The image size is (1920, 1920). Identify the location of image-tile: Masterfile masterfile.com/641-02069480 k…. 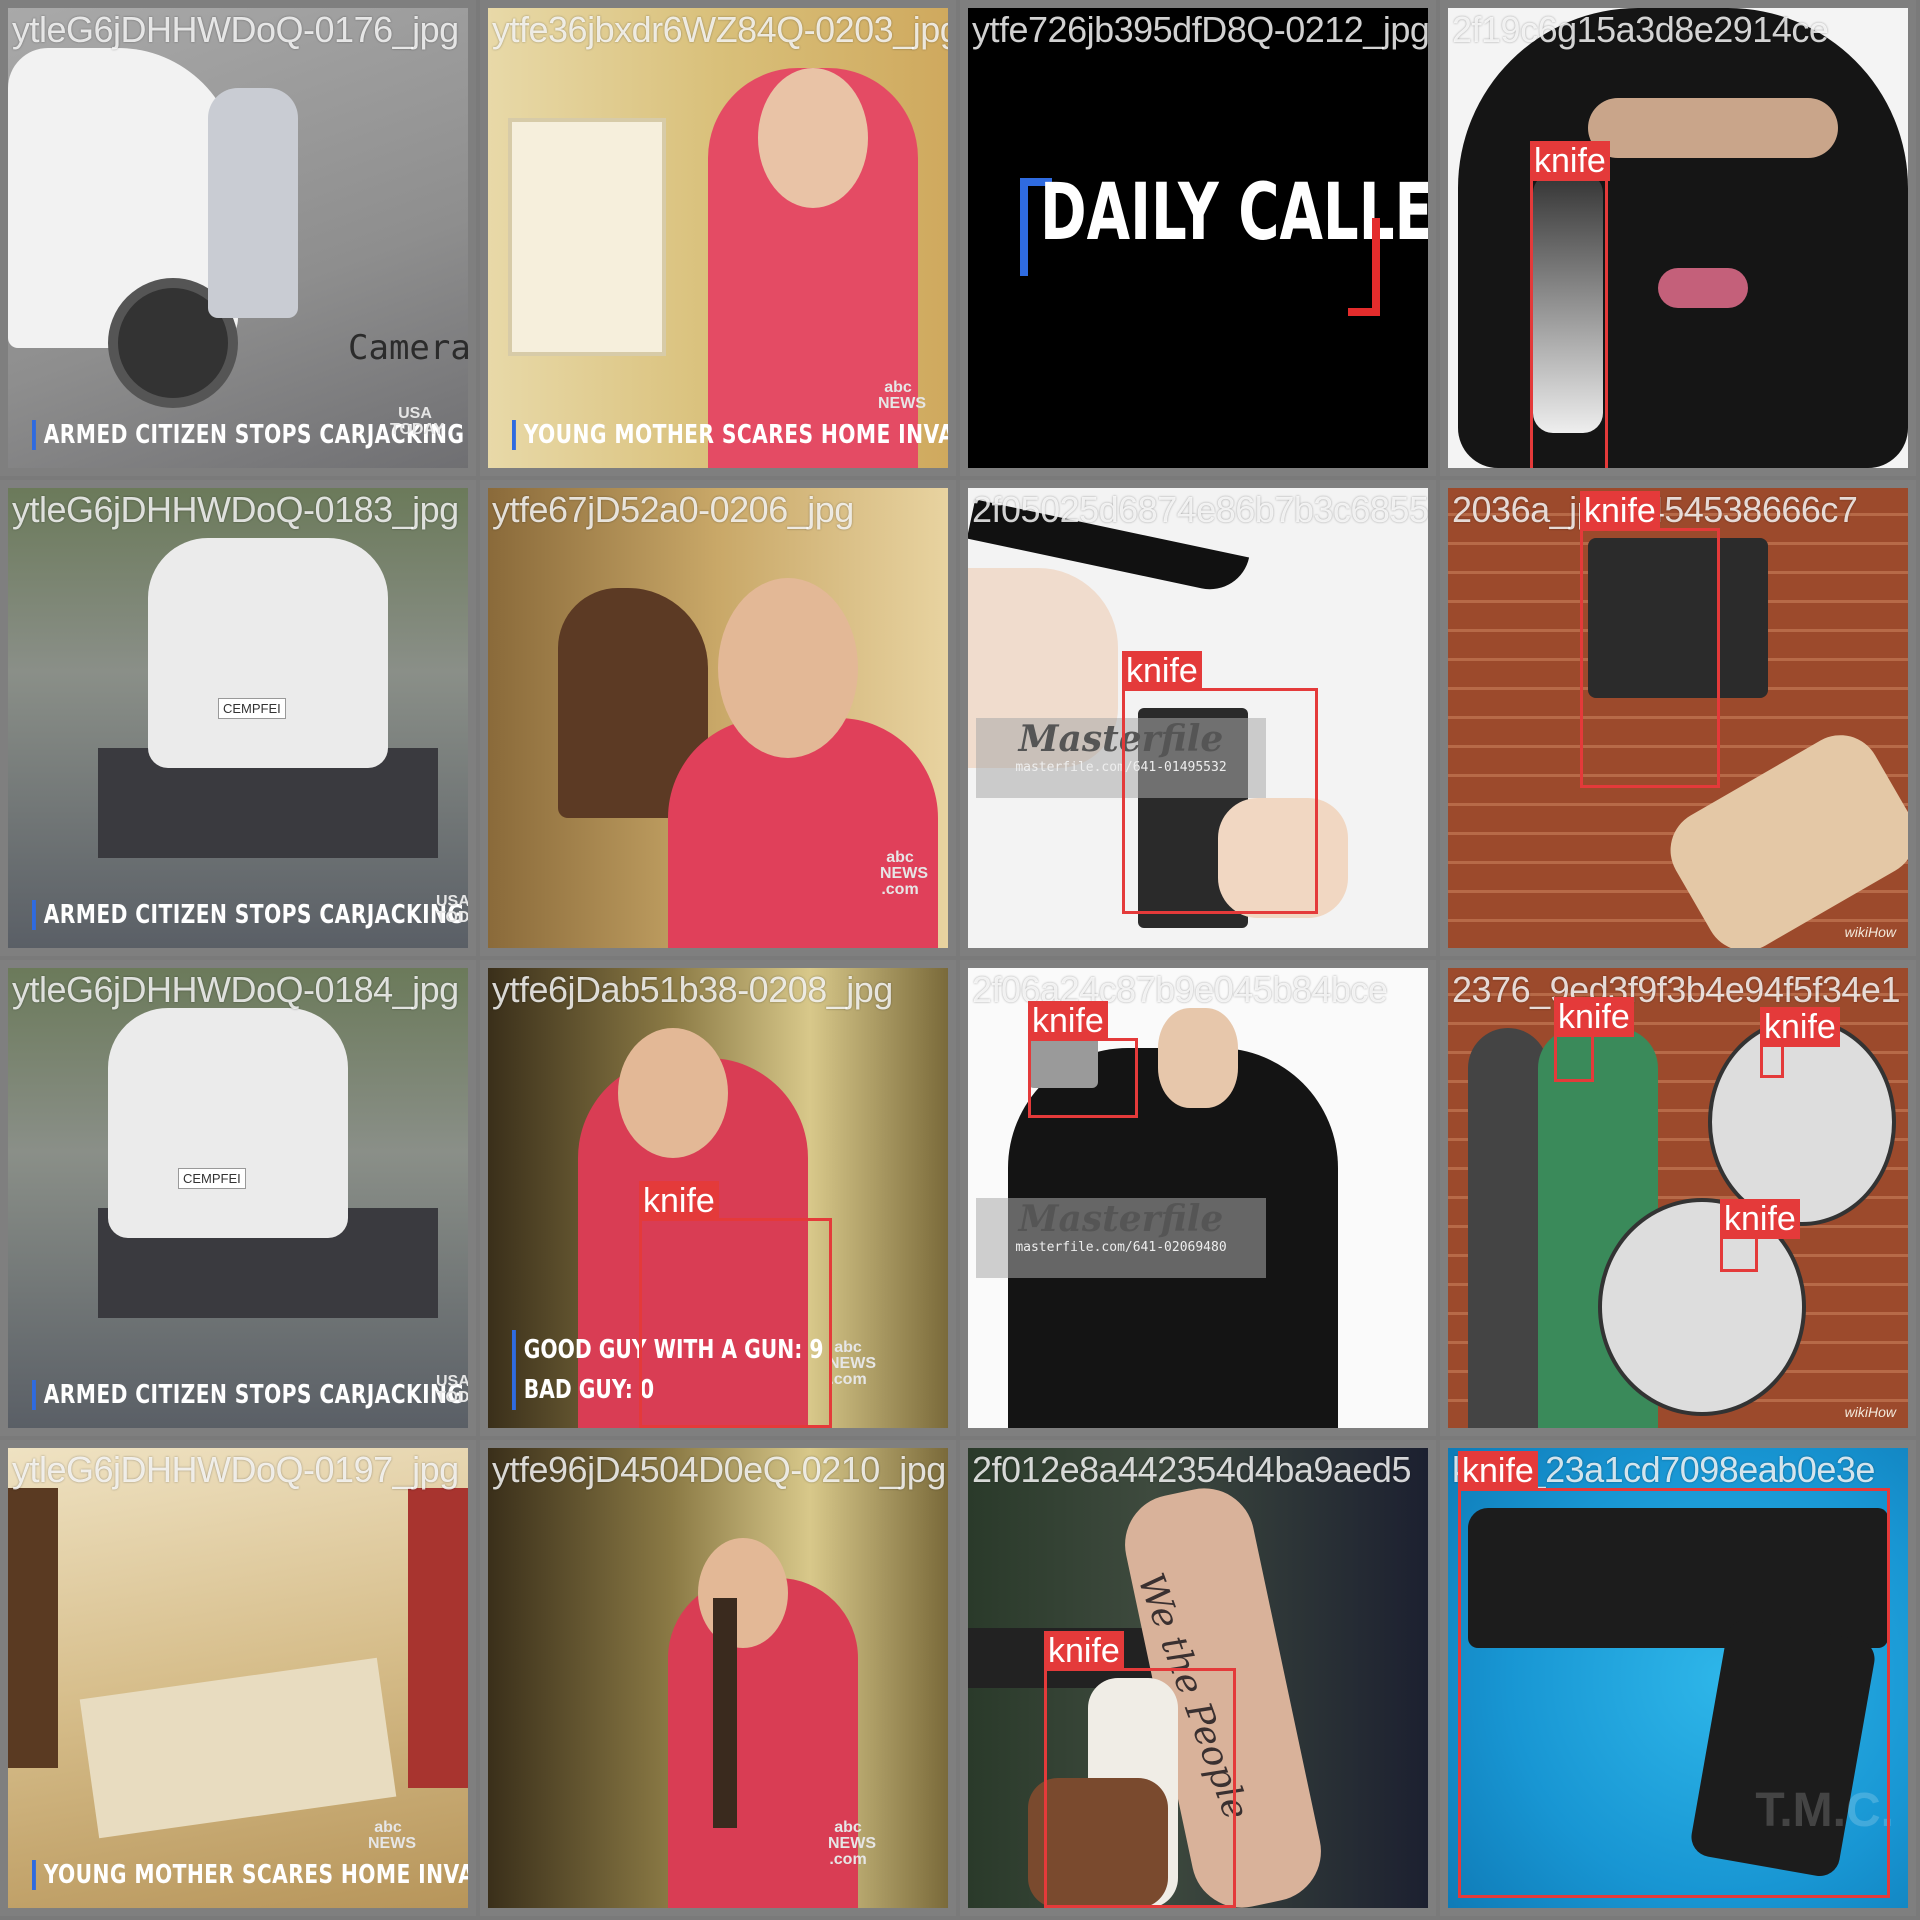
(1198, 1198).